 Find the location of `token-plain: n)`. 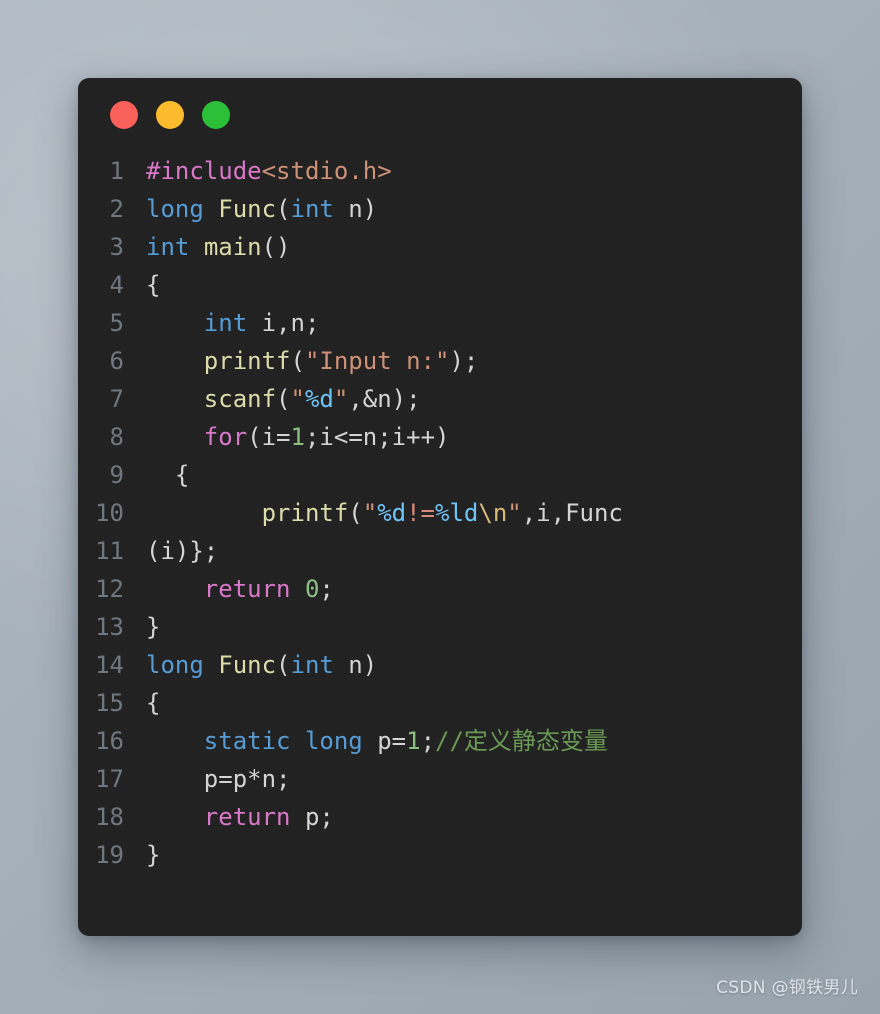

token-plain: n) is located at coordinates (355, 209).